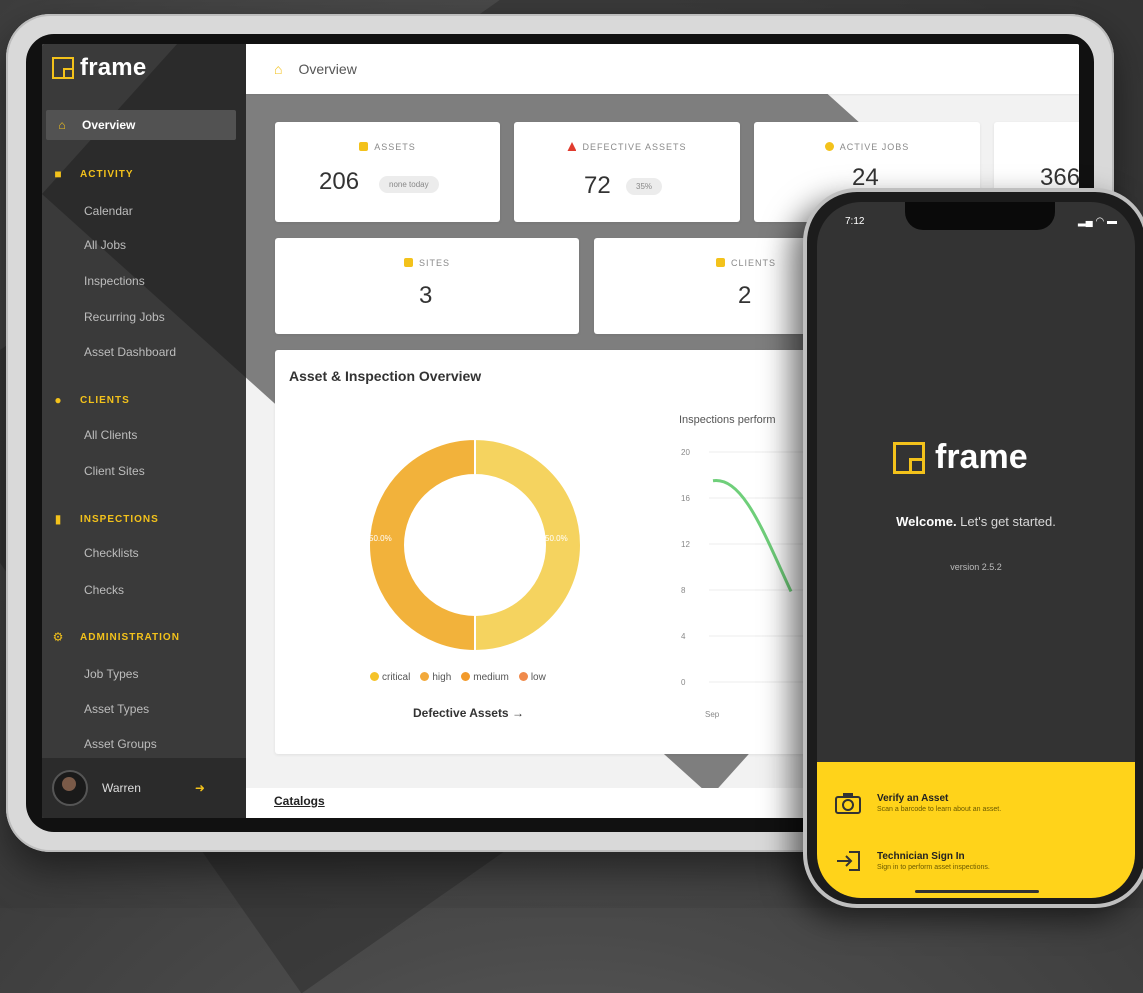 The width and height of the screenshot is (1143, 993). Describe the element at coordinates (58, 174) in the screenshot. I see `briefcase-icon: ■` at that location.